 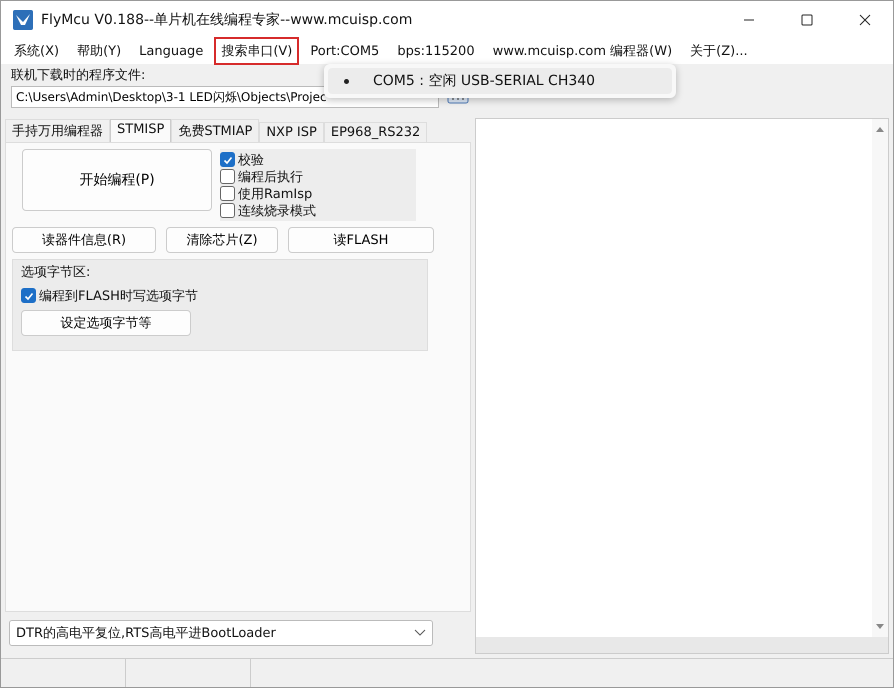 I want to click on tab: EP968_RS232, so click(x=376, y=132).